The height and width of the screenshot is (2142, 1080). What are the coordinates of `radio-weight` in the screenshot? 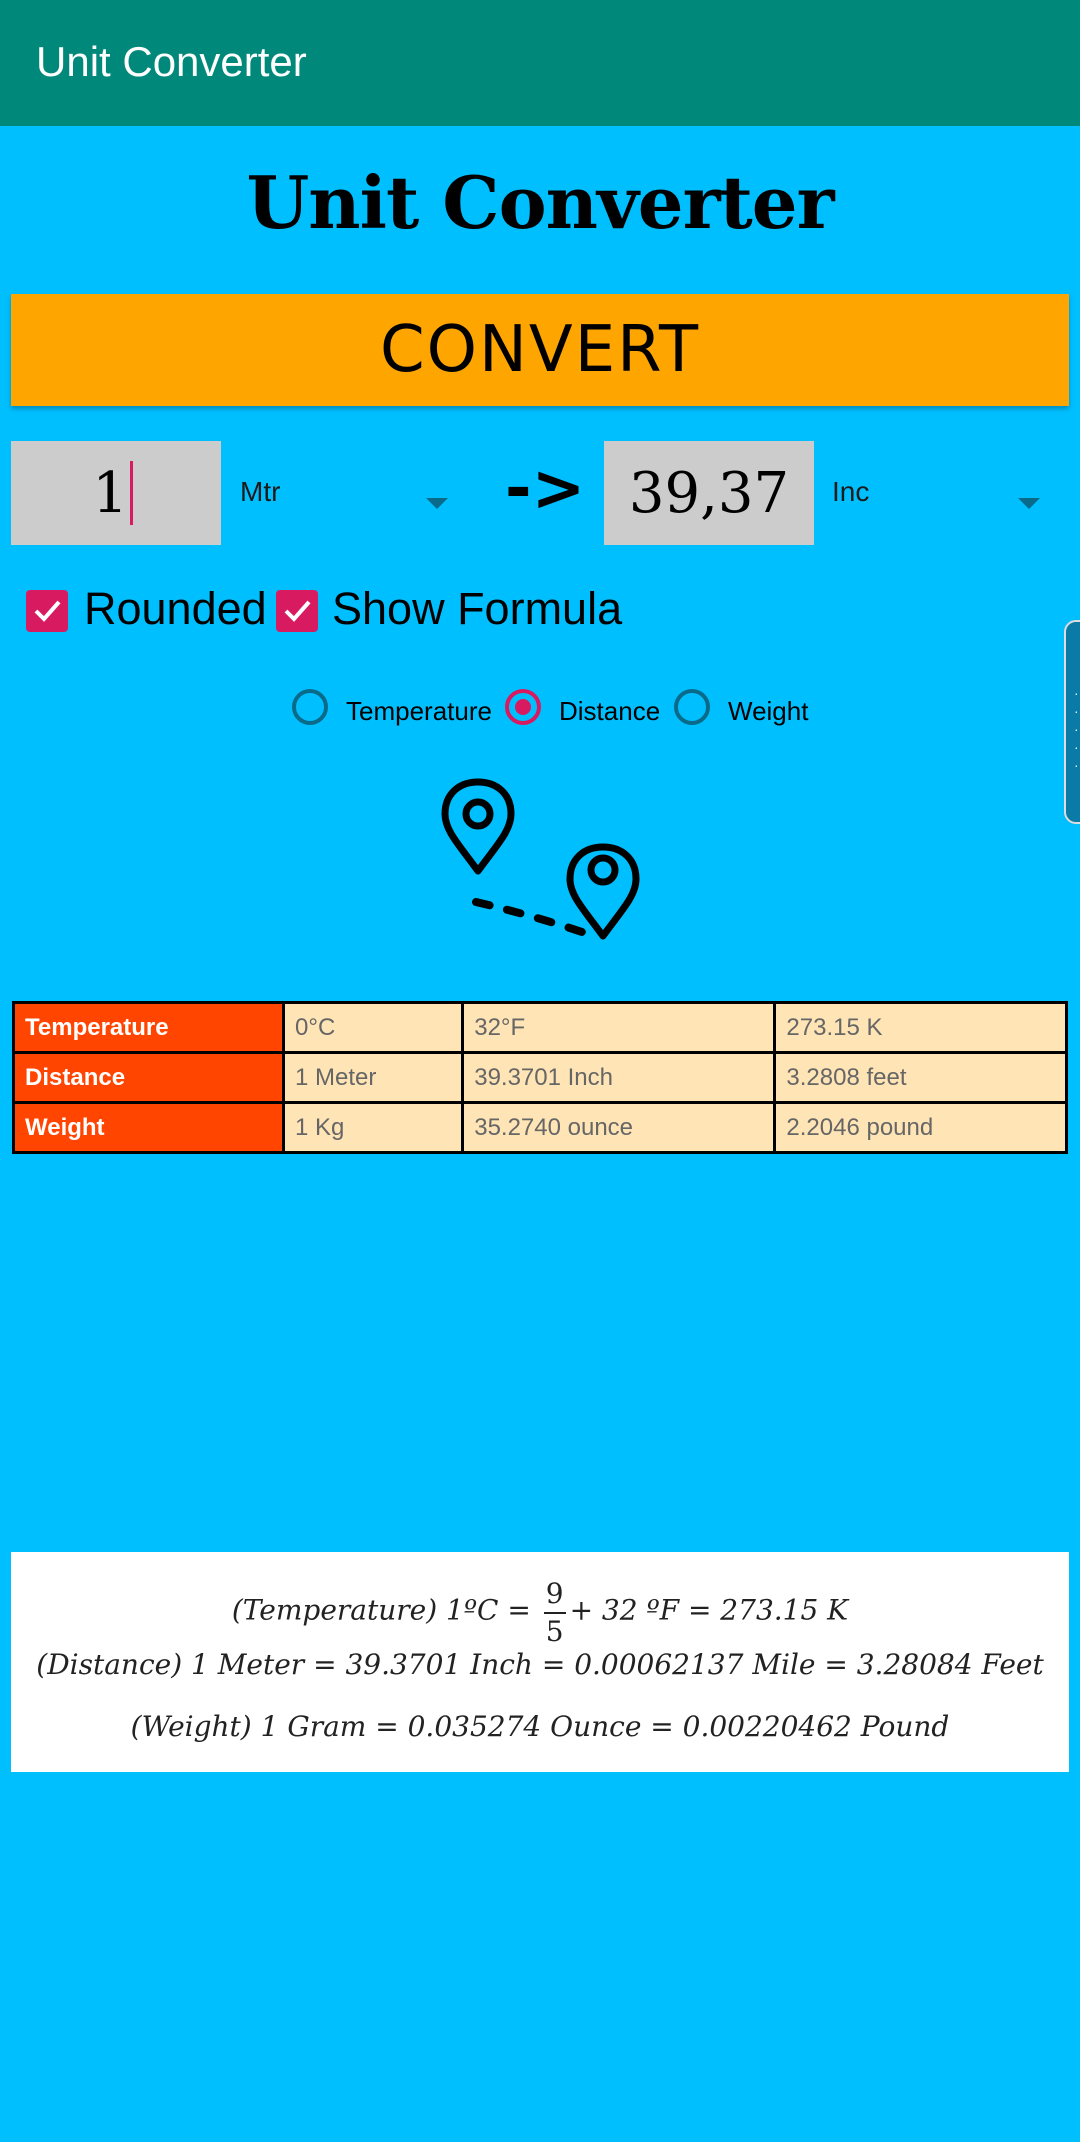 It's located at (692, 707).